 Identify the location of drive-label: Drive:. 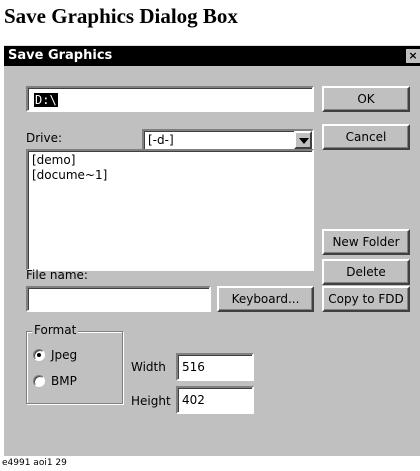
(44, 138).